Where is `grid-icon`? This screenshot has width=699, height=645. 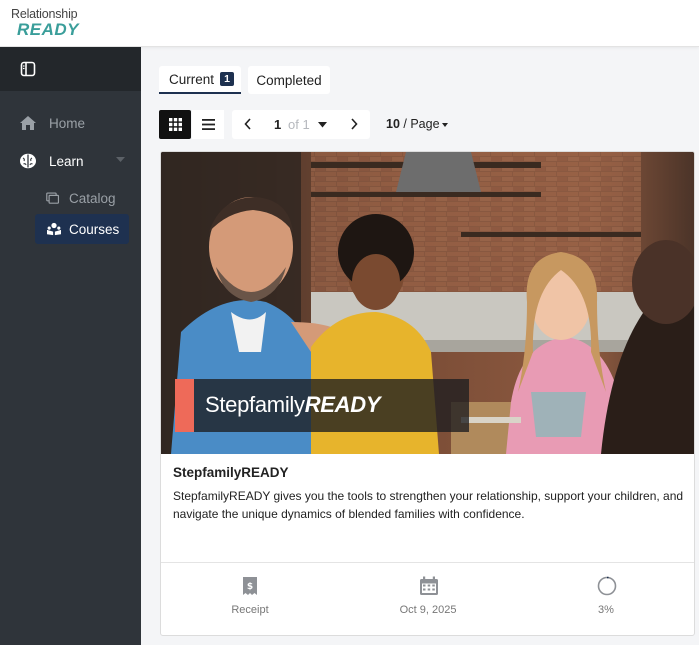 grid-icon is located at coordinates (175, 124).